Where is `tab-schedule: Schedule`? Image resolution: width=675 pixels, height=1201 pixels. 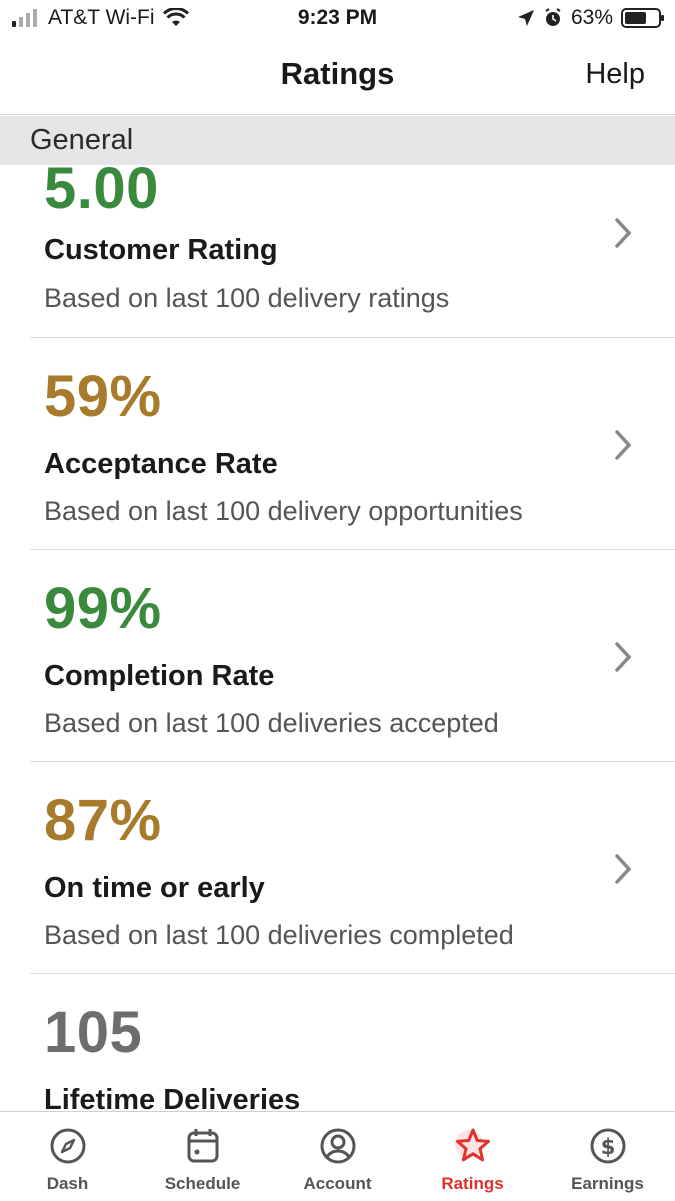 tab-schedule: Schedule is located at coordinates (202, 1156).